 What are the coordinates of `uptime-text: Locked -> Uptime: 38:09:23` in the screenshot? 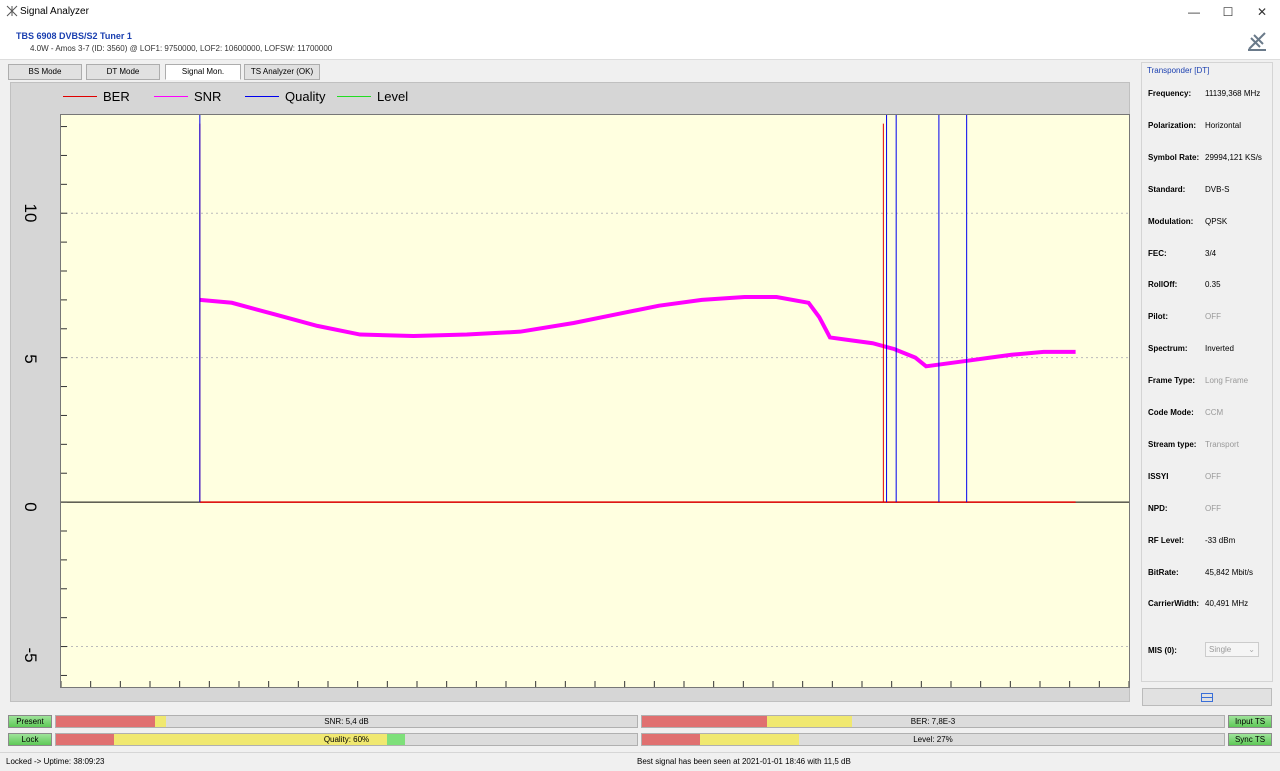 It's located at (55, 761).